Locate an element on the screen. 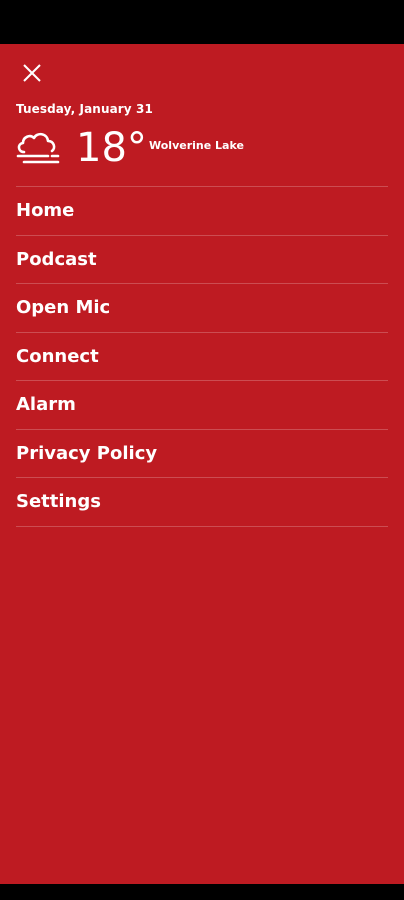  divider is located at coordinates (202, 526).